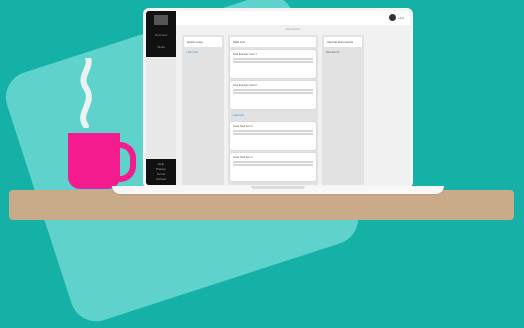  Describe the element at coordinates (161, 47) in the screenshot. I see `sidebar-item-tasks: Tasks` at that location.